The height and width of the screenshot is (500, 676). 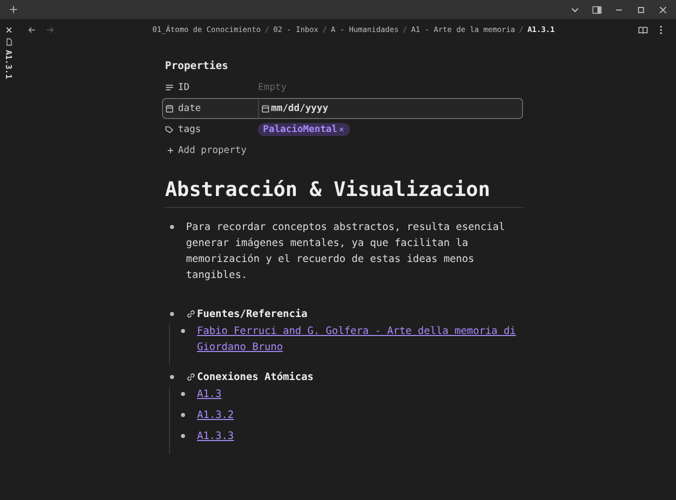 What do you see at coordinates (189, 129) in the screenshot?
I see `property-name: tags` at bounding box center [189, 129].